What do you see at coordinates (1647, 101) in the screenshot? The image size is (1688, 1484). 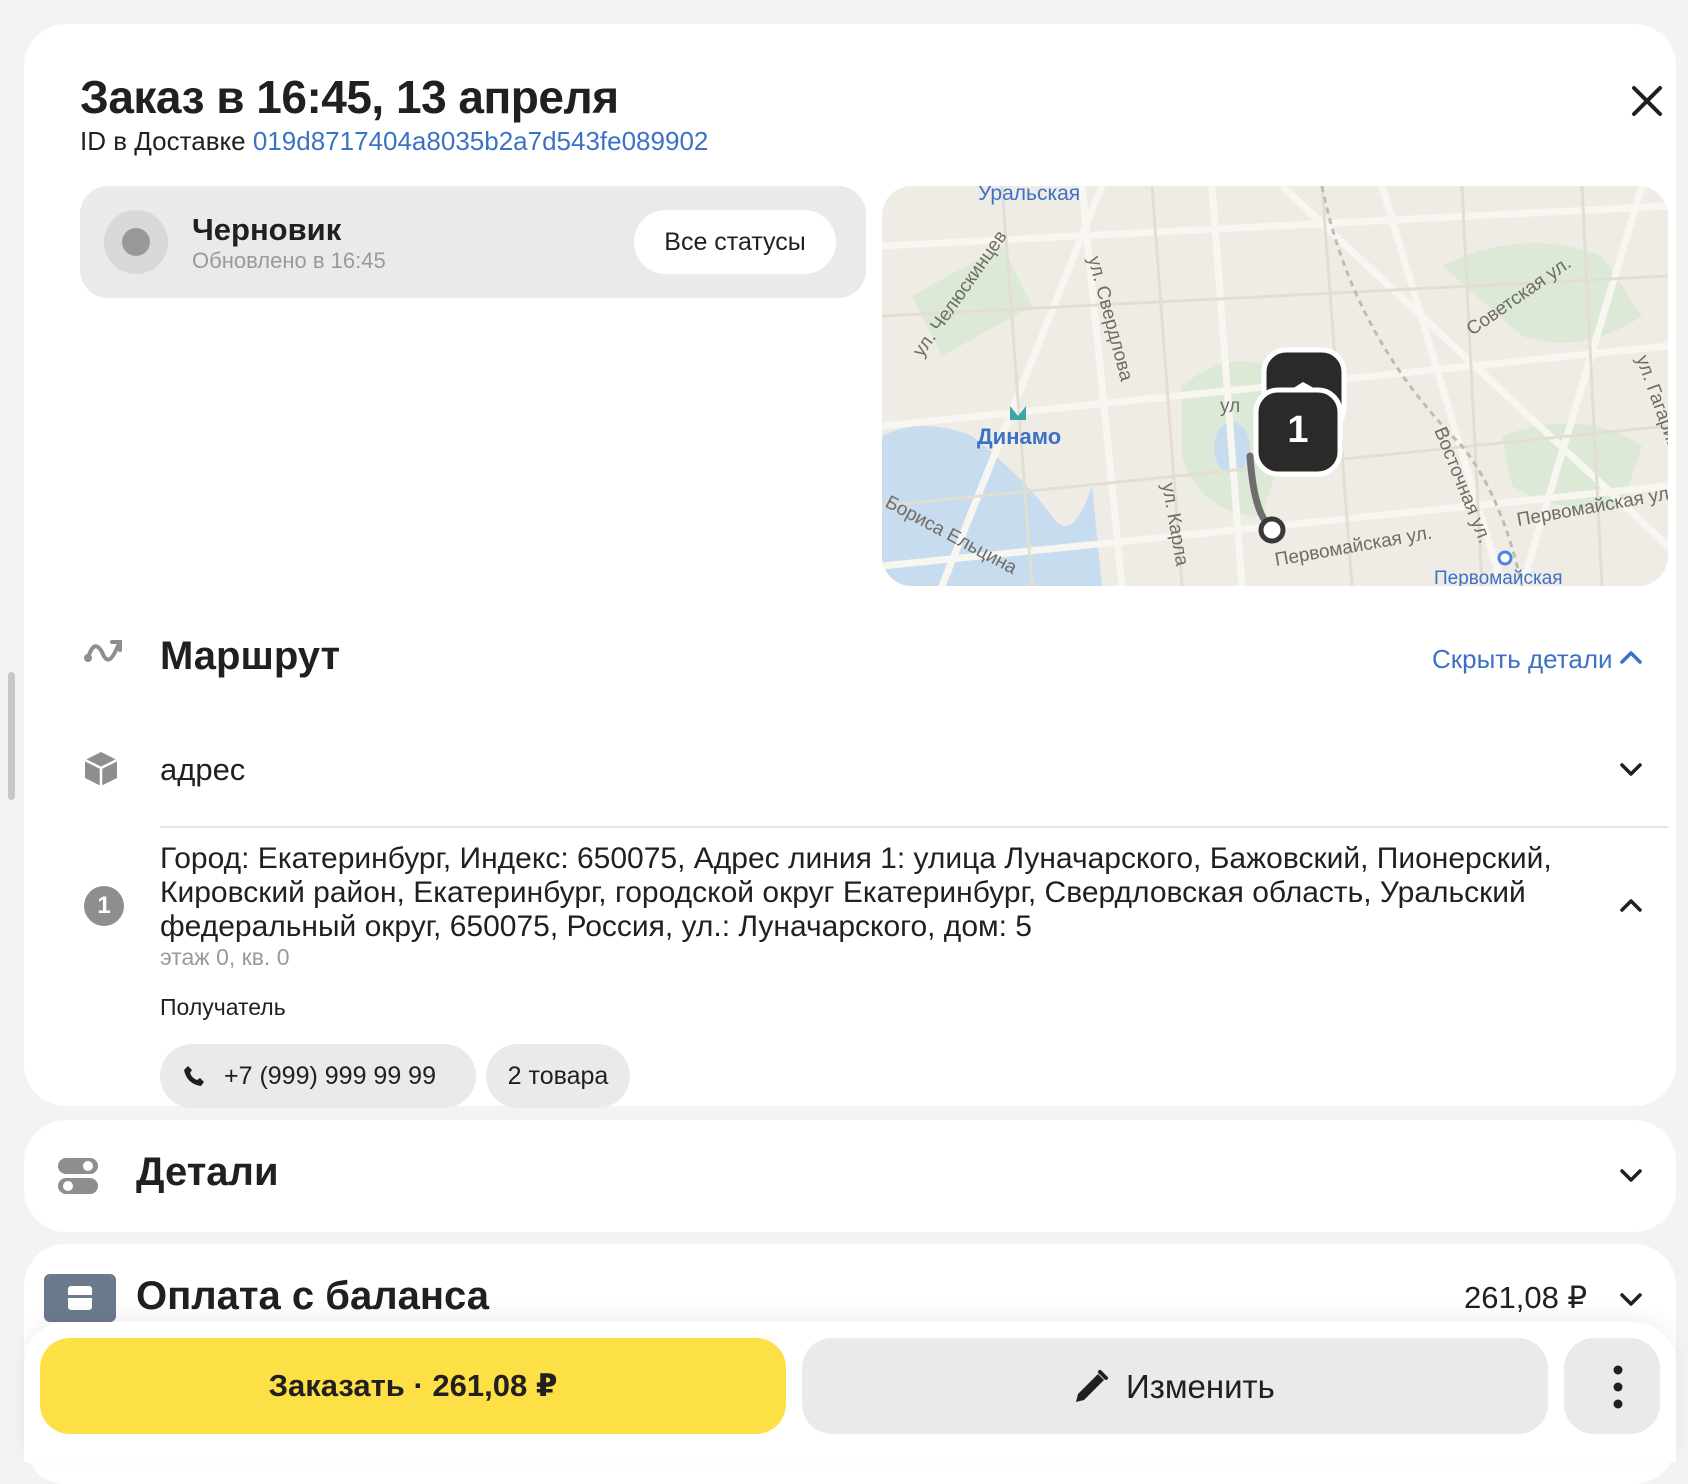 I see `close-icon` at bounding box center [1647, 101].